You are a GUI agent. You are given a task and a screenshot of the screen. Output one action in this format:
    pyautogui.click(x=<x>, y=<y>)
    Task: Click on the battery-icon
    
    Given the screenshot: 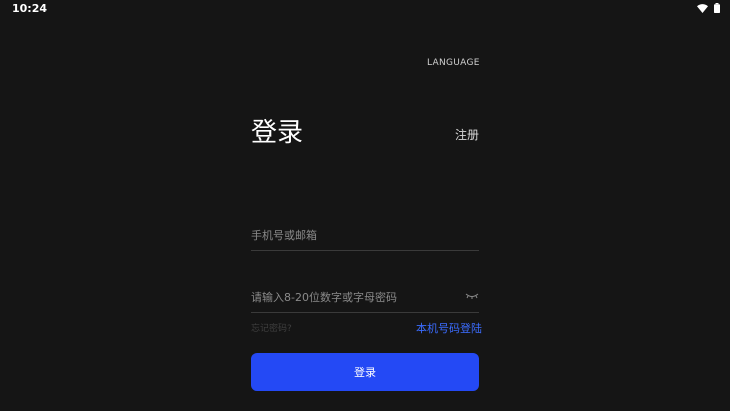 What is the action you would take?
    pyautogui.click(x=717, y=8)
    